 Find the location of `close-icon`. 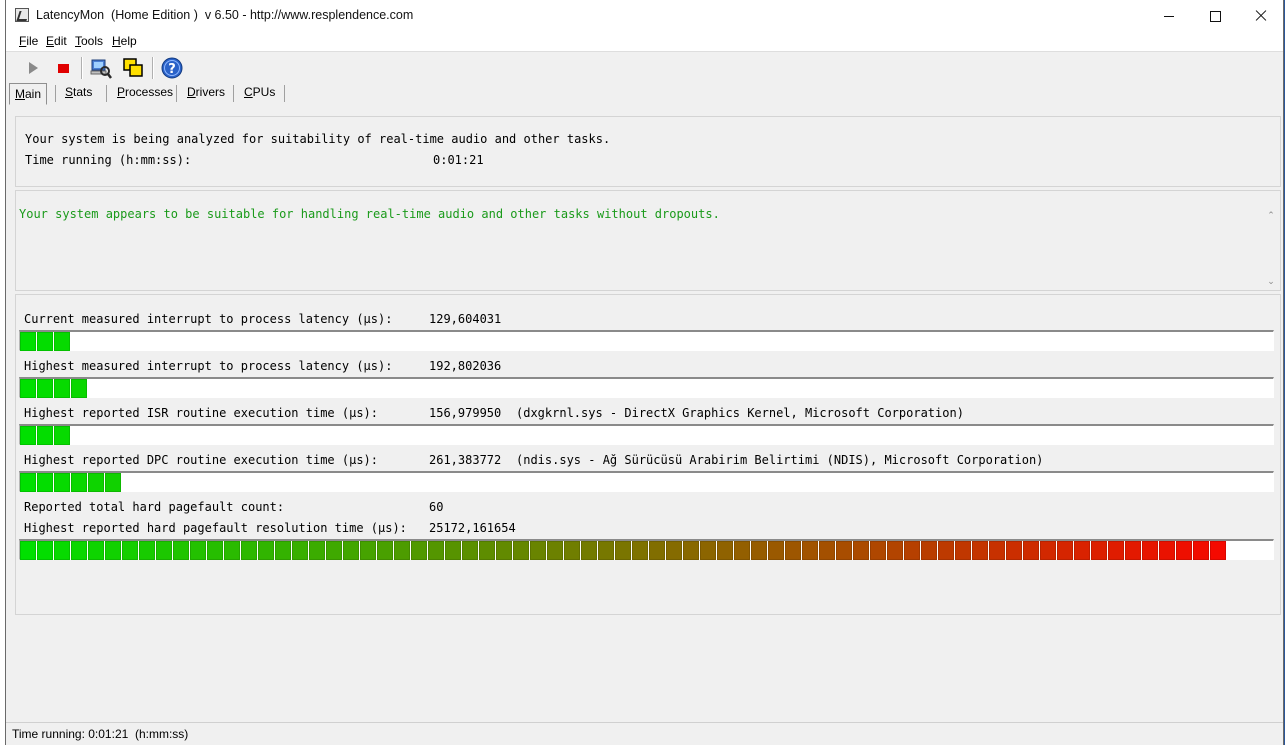

close-icon is located at coordinates (1261, 16).